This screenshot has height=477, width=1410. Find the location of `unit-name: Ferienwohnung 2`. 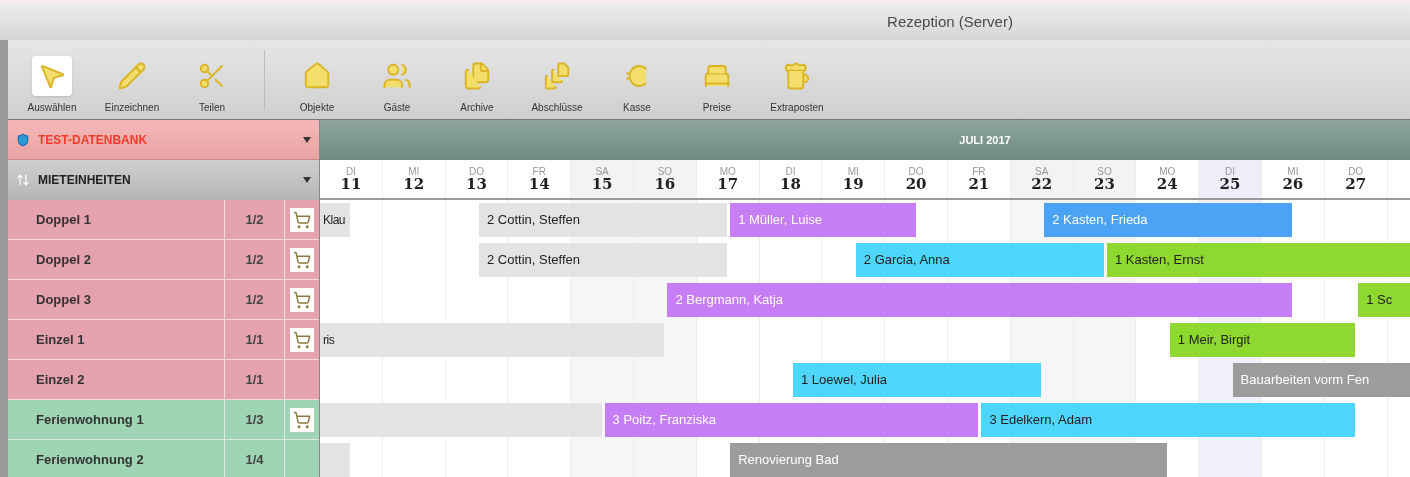

unit-name: Ferienwohnung 2 is located at coordinates (116, 458).